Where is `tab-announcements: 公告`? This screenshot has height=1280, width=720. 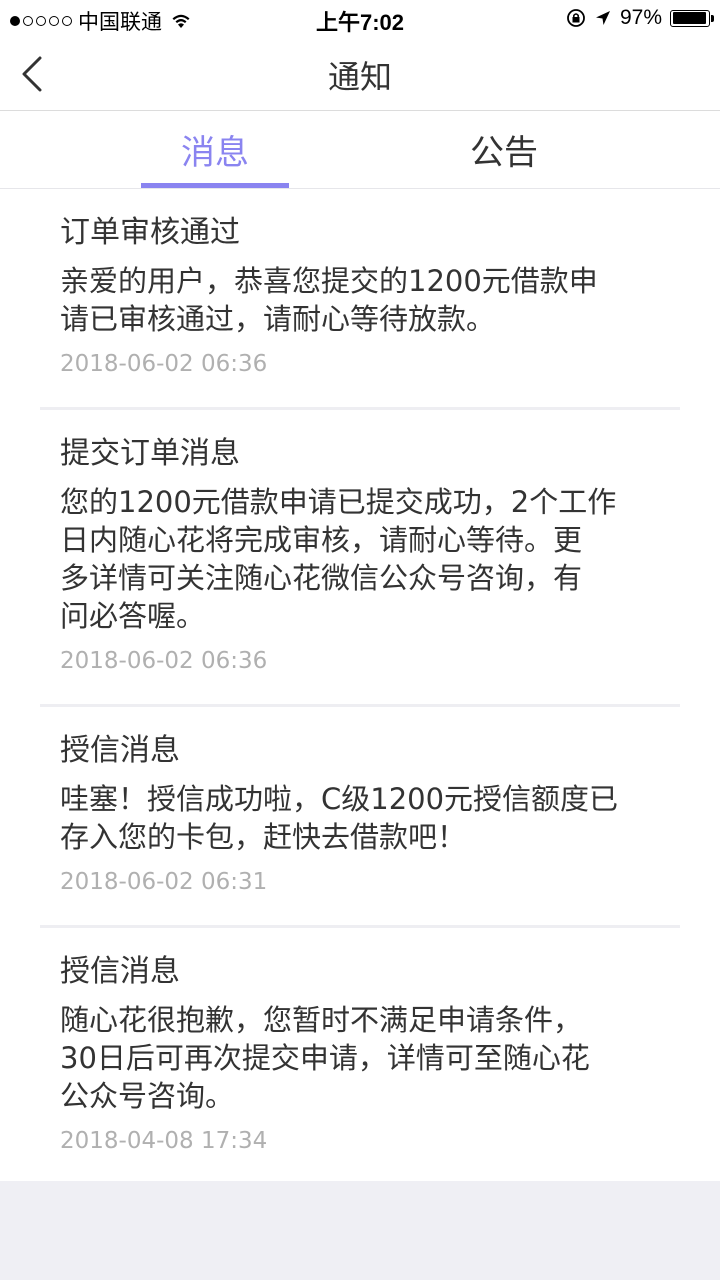 tab-announcements: 公告 is located at coordinates (504, 149).